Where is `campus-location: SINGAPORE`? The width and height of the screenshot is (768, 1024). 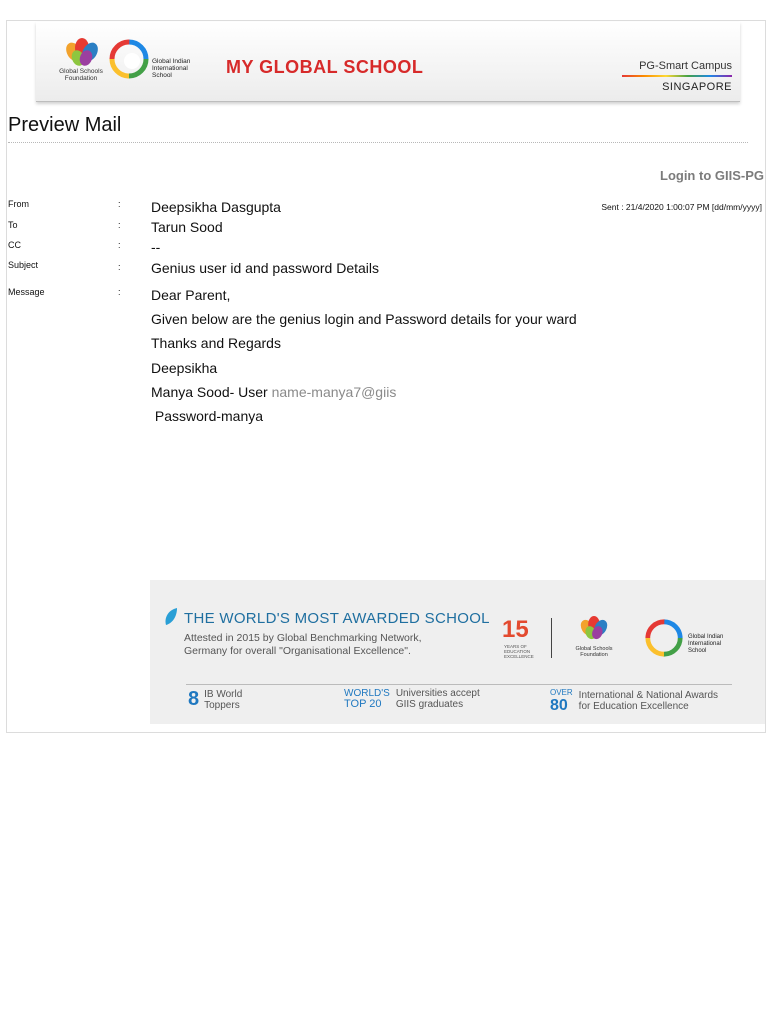
campus-location: SINGAPORE is located at coordinates (697, 87).